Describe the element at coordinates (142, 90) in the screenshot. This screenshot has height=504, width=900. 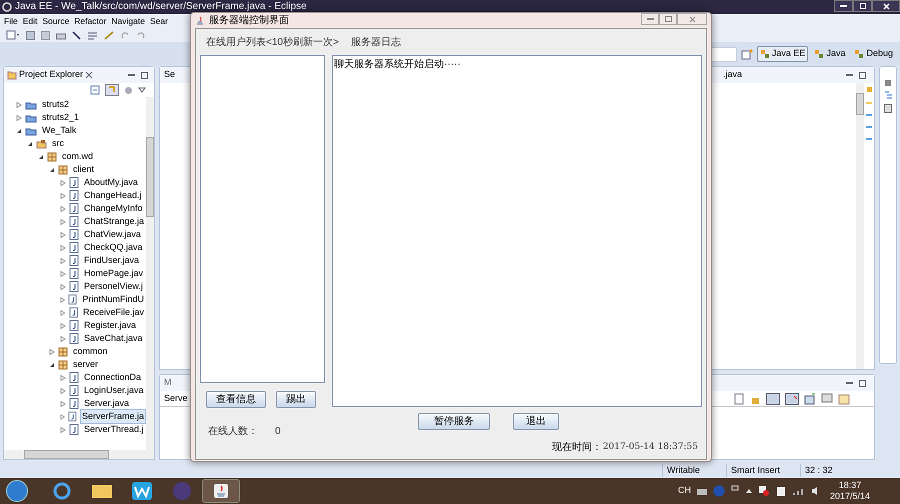
I see `dropdown-icon` at that location.